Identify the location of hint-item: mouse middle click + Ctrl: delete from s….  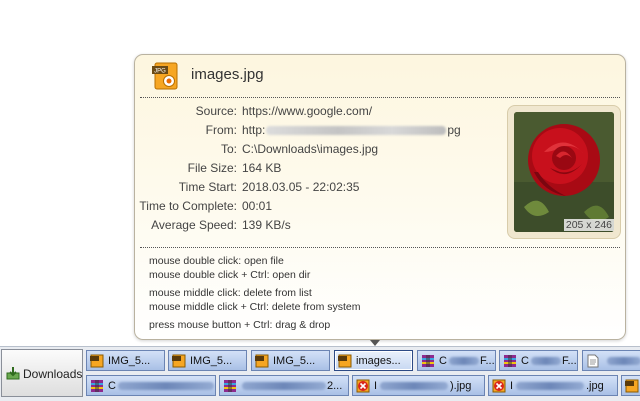
(255, 307).